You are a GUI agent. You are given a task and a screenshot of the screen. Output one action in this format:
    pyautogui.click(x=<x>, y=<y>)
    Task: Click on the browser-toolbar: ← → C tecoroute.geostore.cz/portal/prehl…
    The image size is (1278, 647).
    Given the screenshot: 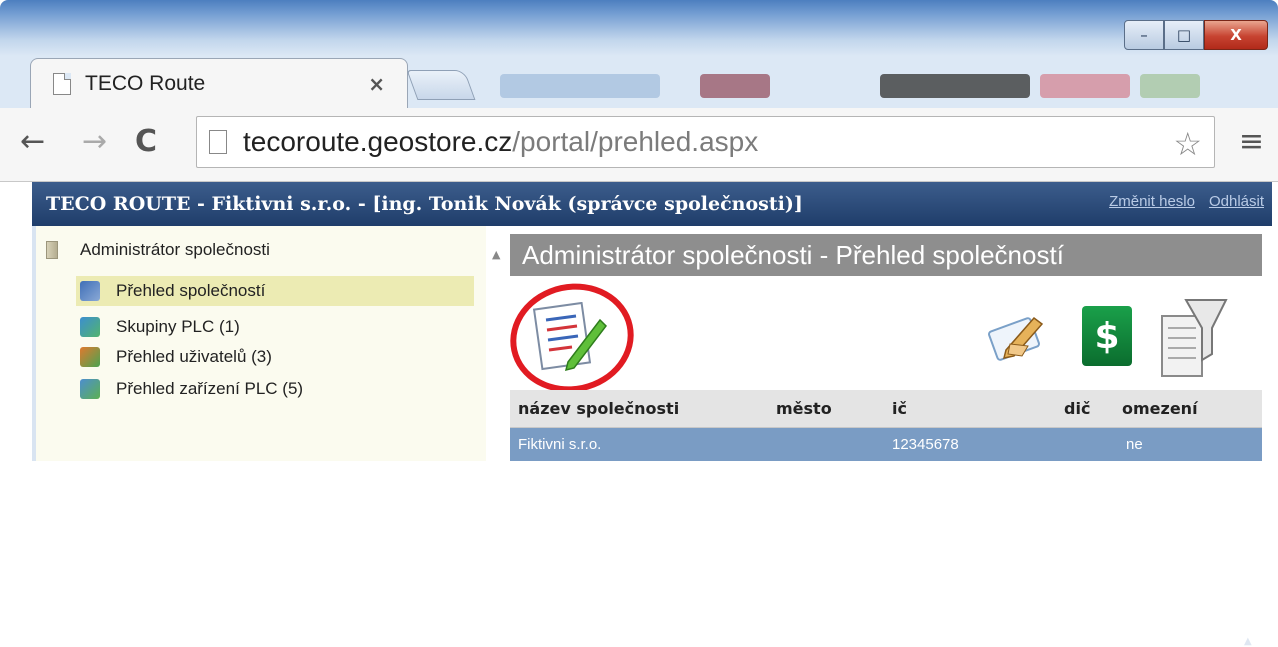 What is the action you would take?
    pyautogui.click(x=639, y=145)
    